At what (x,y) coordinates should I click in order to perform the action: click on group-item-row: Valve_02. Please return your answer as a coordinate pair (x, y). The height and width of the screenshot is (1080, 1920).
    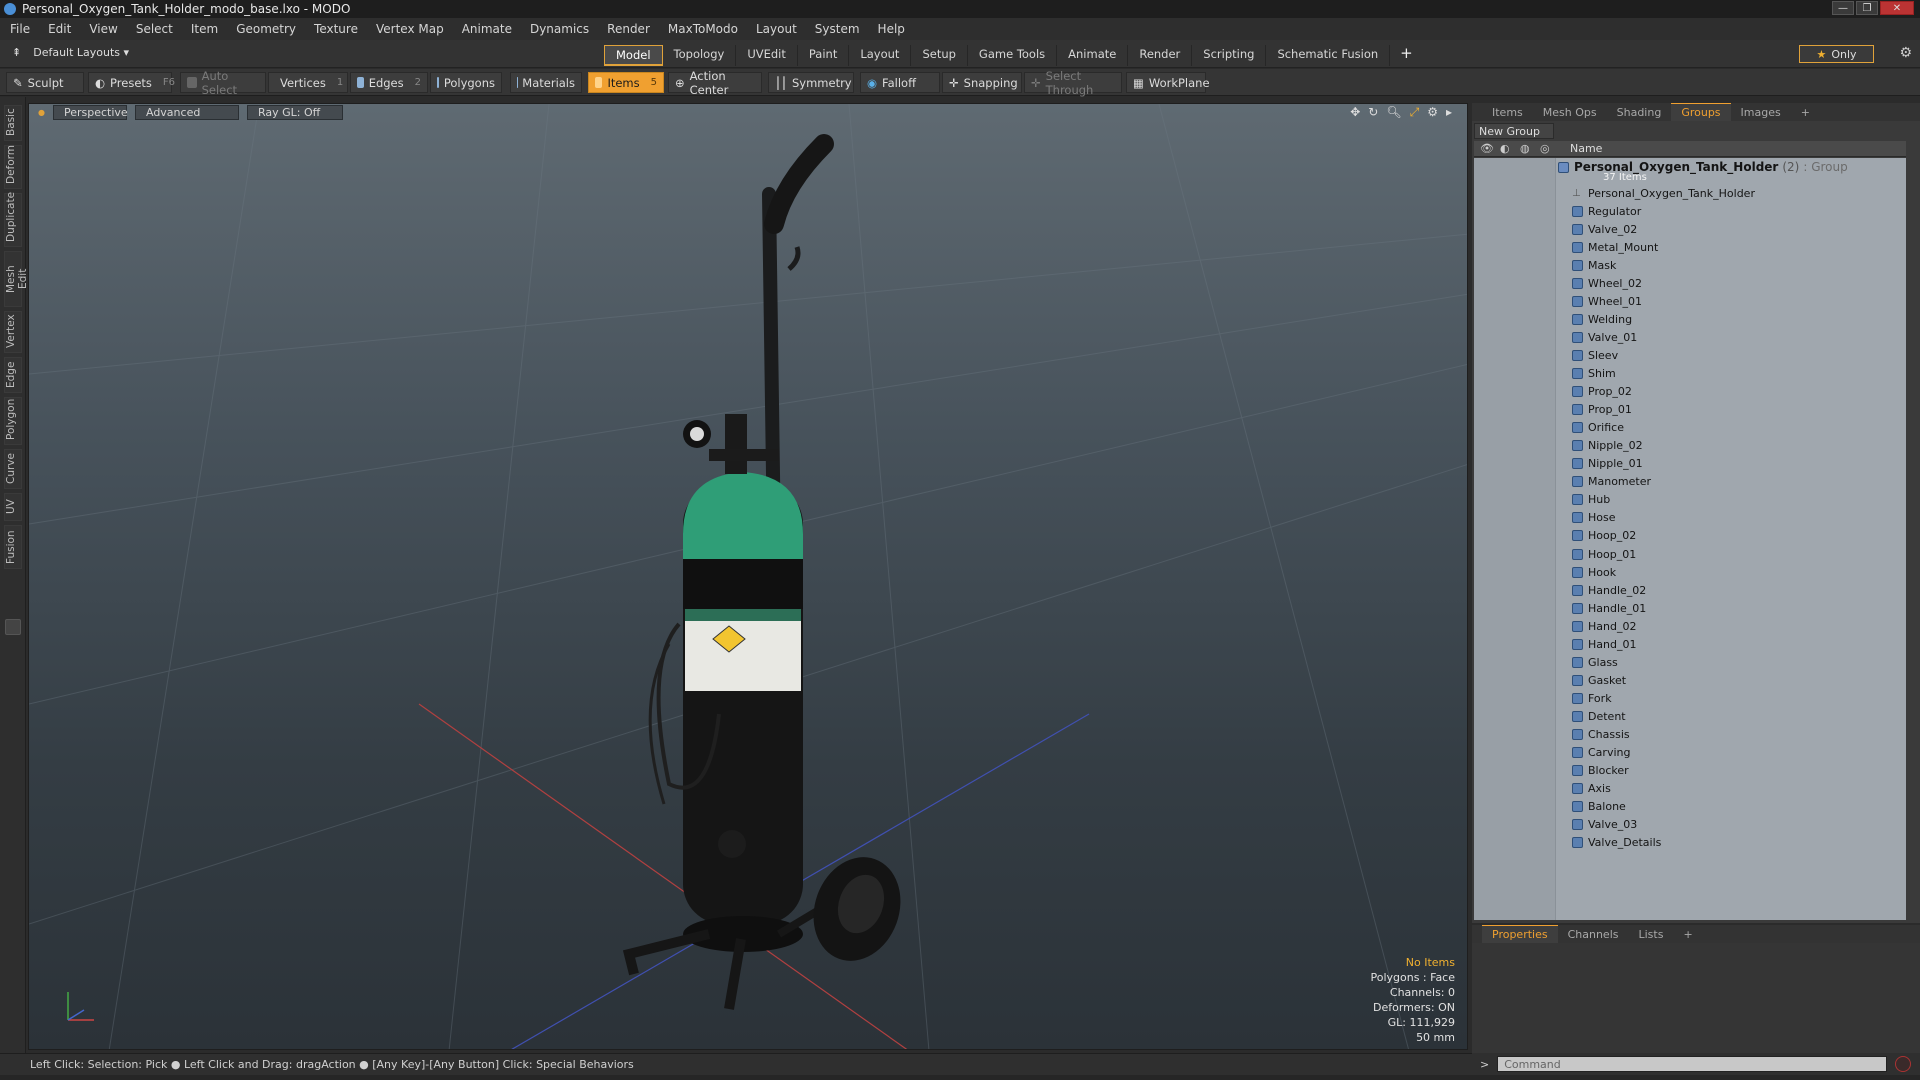
    Looking at the image, I should click on (1604, 229).